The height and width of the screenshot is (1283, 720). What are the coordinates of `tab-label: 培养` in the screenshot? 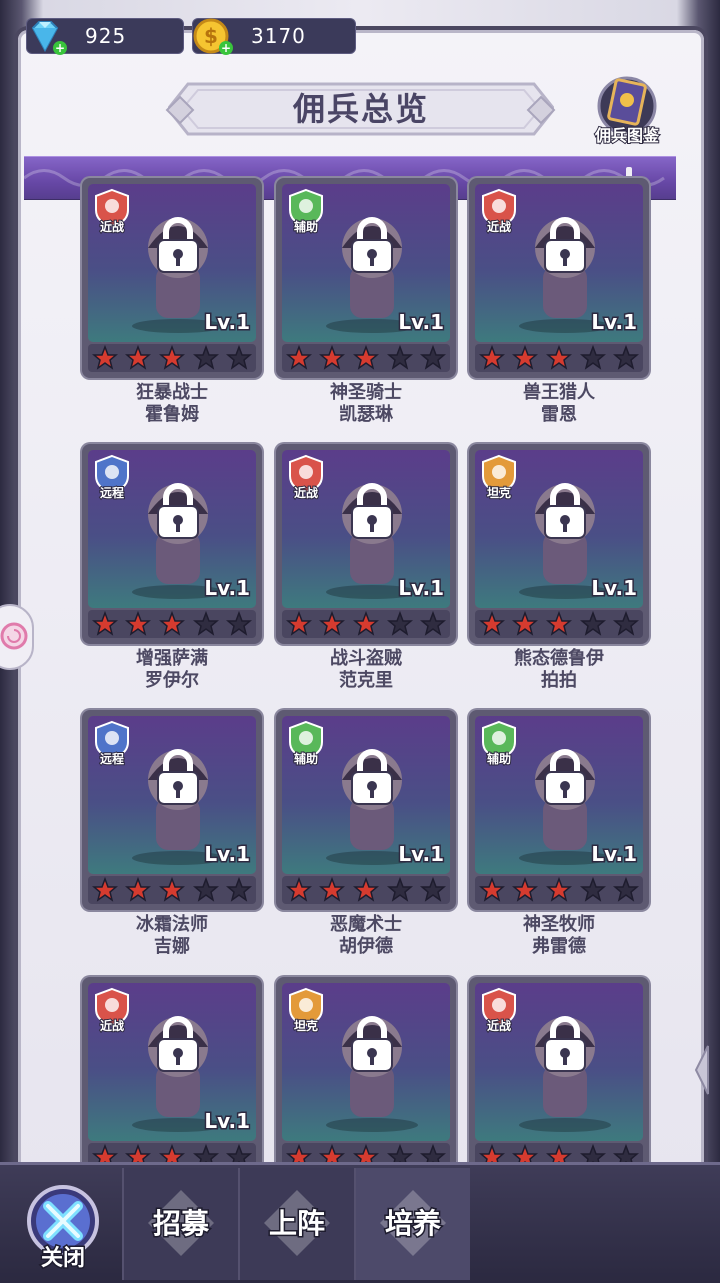 It's located at (412, 1224).